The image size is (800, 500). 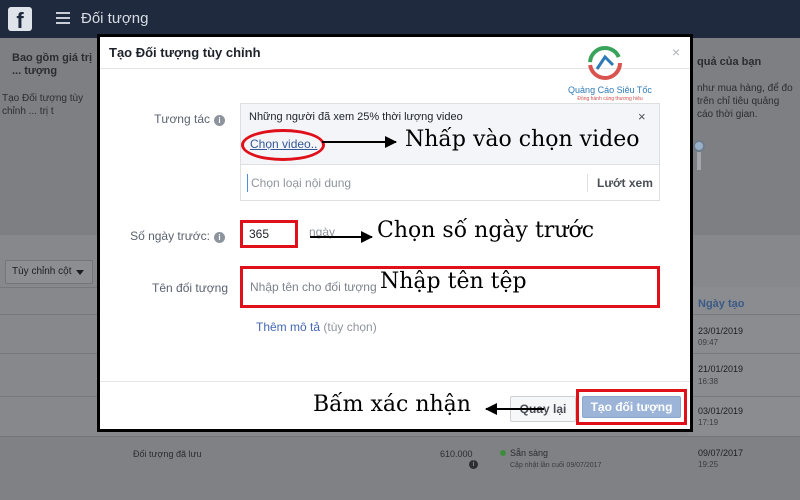 I want to click on days-input, so click(x=269, y=234).